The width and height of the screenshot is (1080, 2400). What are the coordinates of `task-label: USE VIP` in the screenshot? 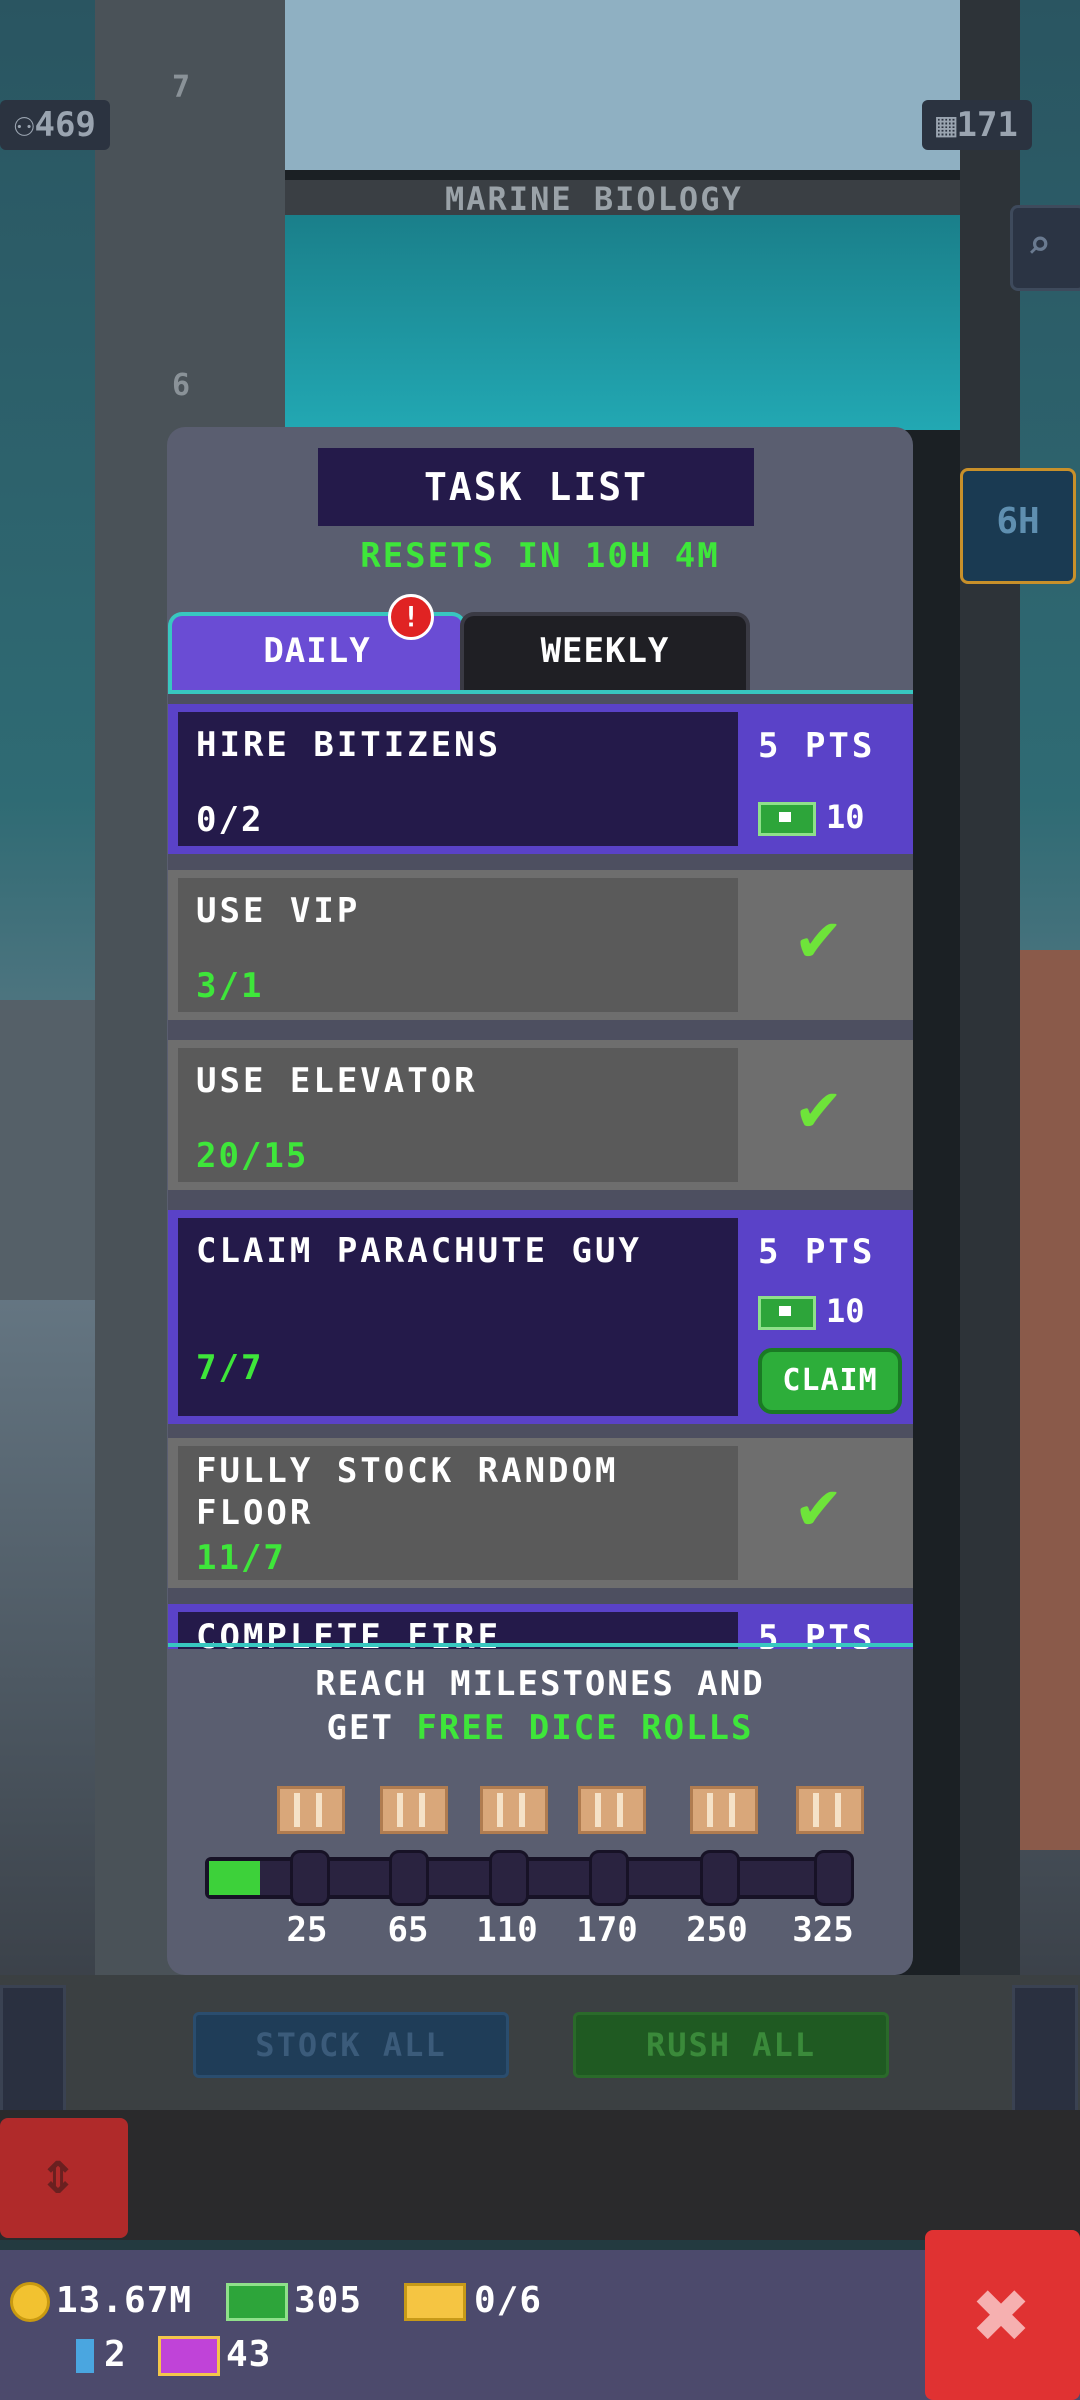 It's located at (278, 911).